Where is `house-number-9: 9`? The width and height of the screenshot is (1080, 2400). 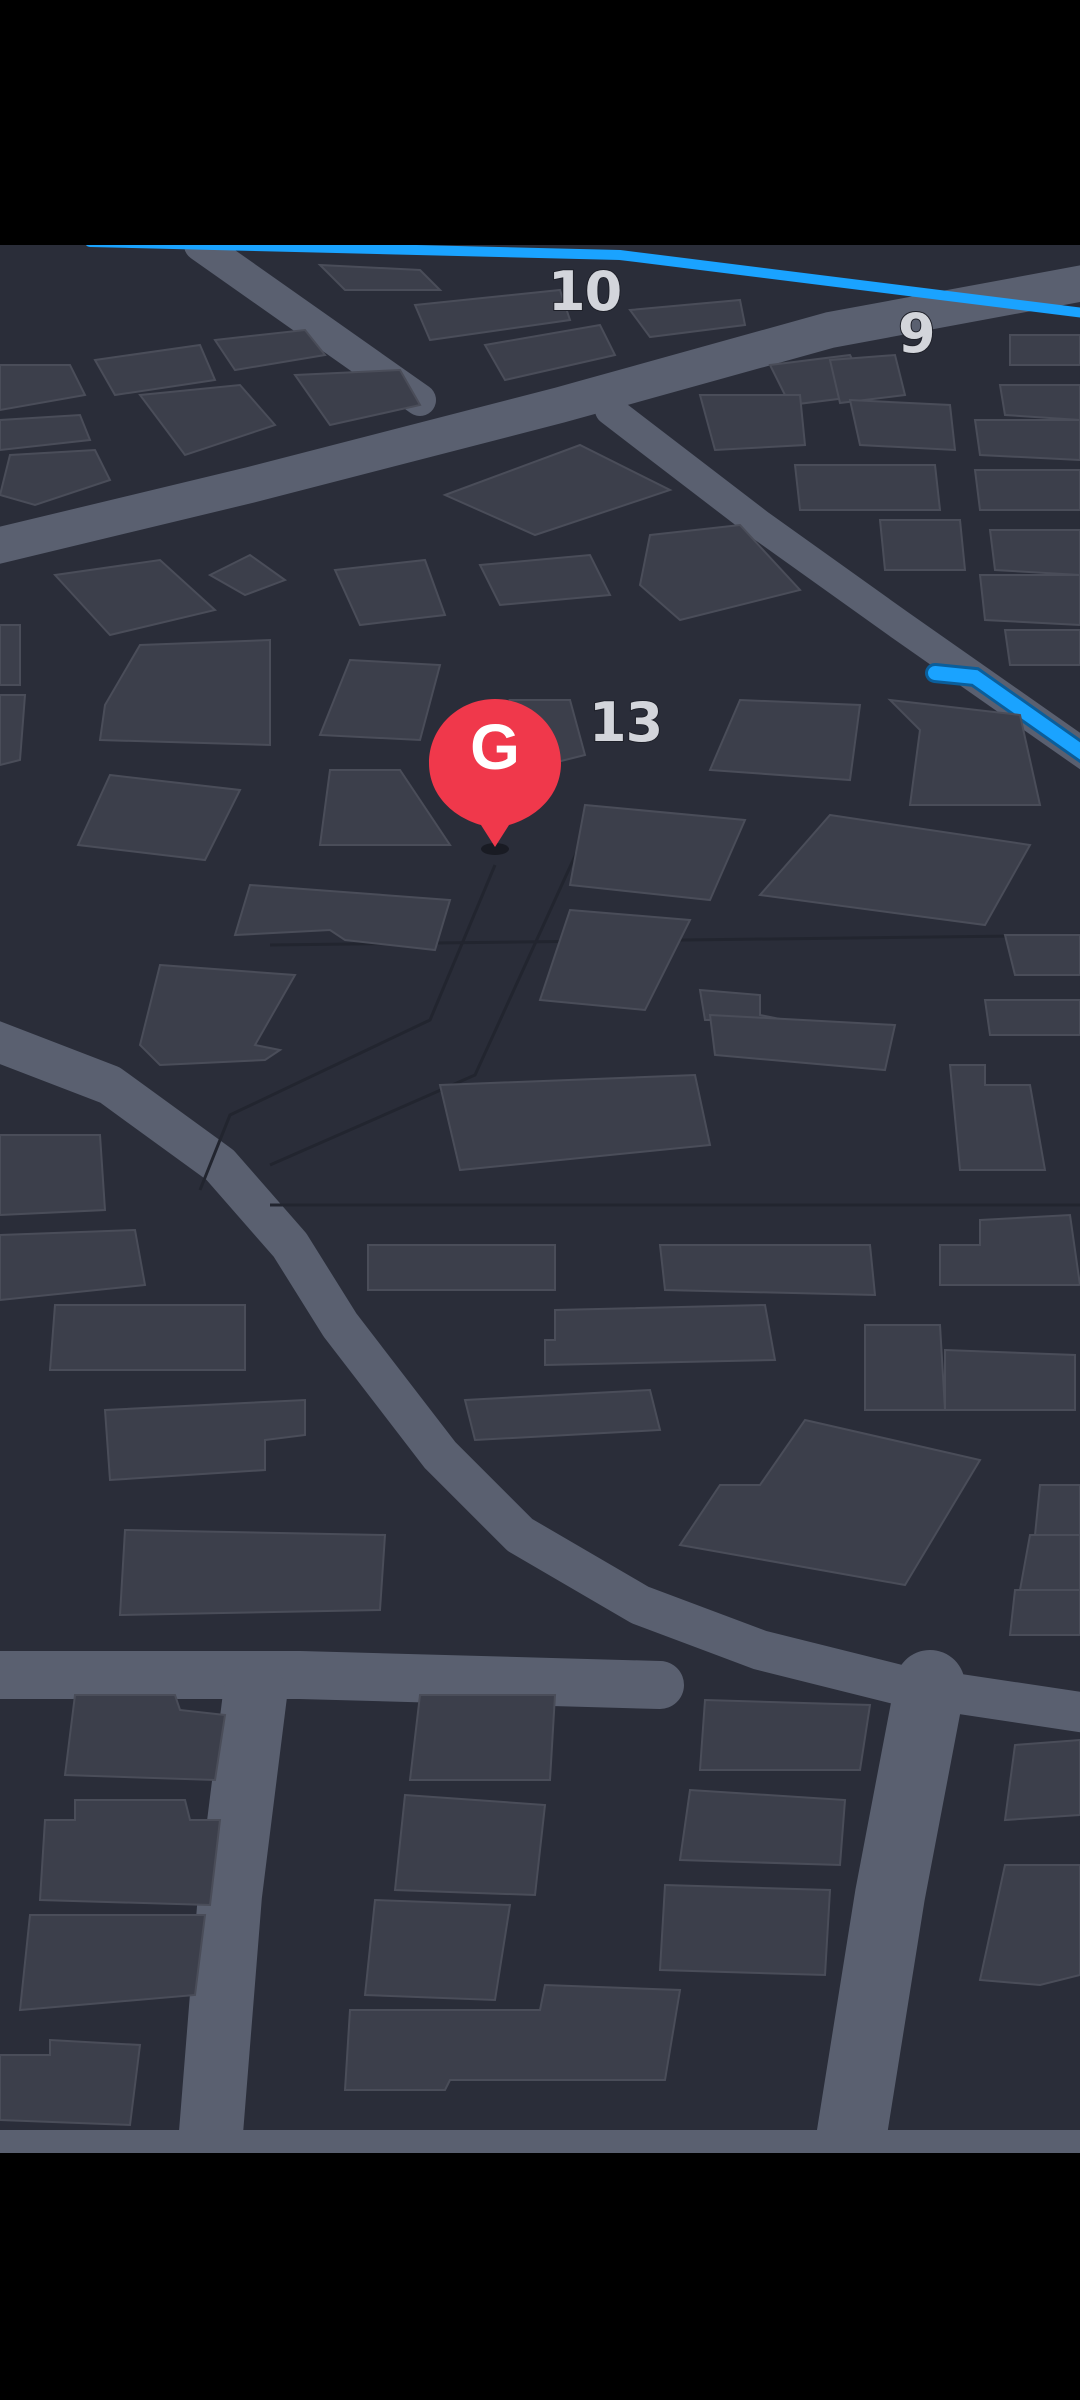 house-number-9: 9 is located at coordinates (917, 333).